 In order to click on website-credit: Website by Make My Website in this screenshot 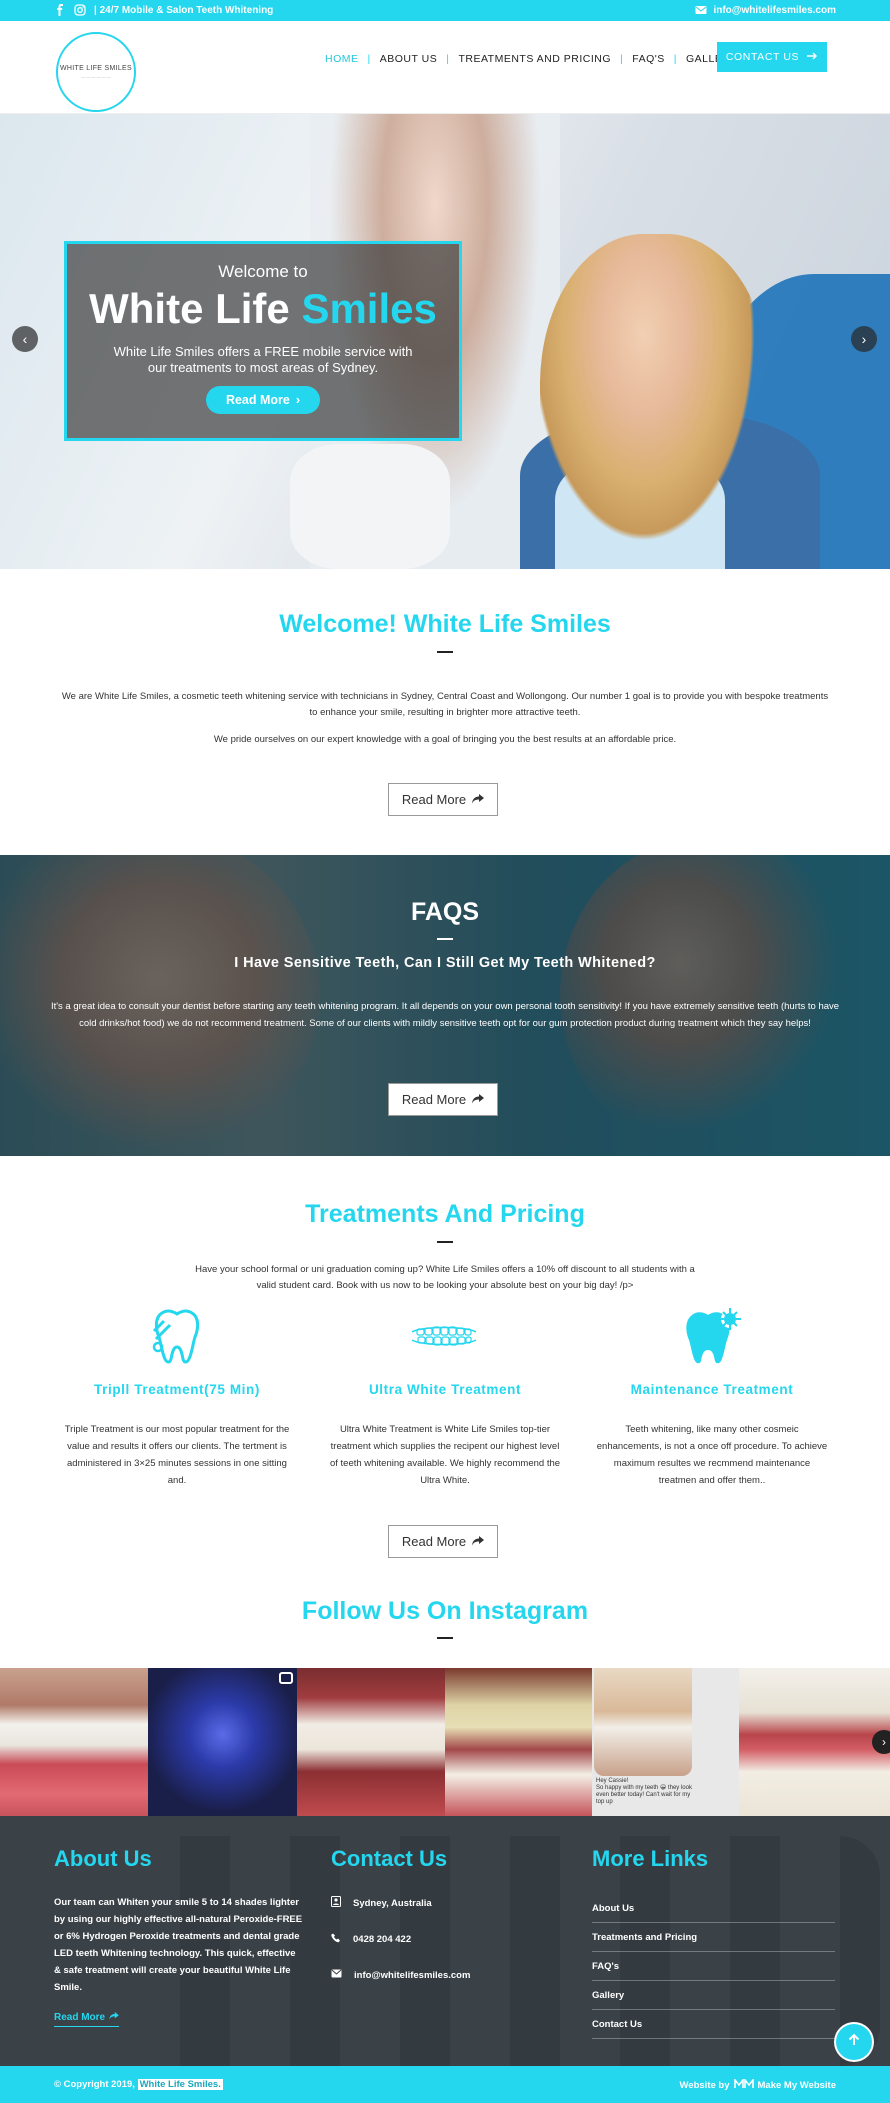, I will do `click(758, 2084)`.